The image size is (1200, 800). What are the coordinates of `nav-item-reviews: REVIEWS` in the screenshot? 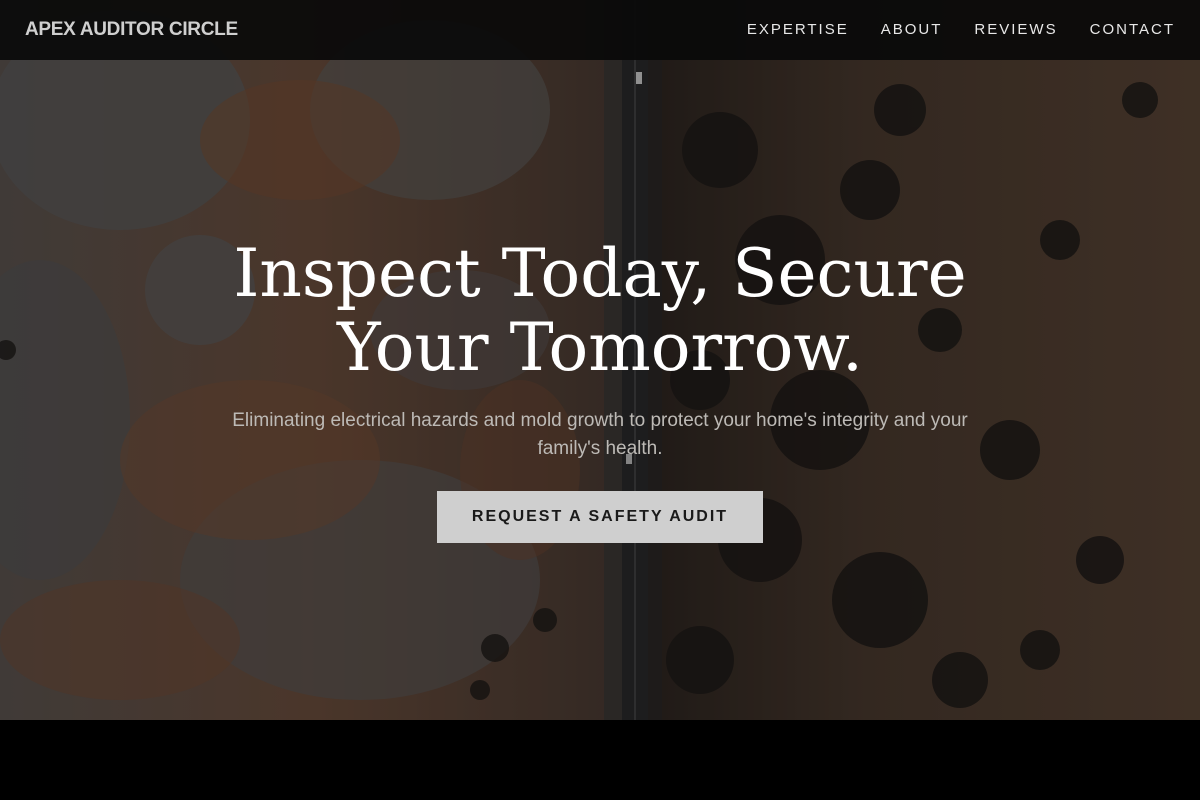 It's located at (1015, 30).